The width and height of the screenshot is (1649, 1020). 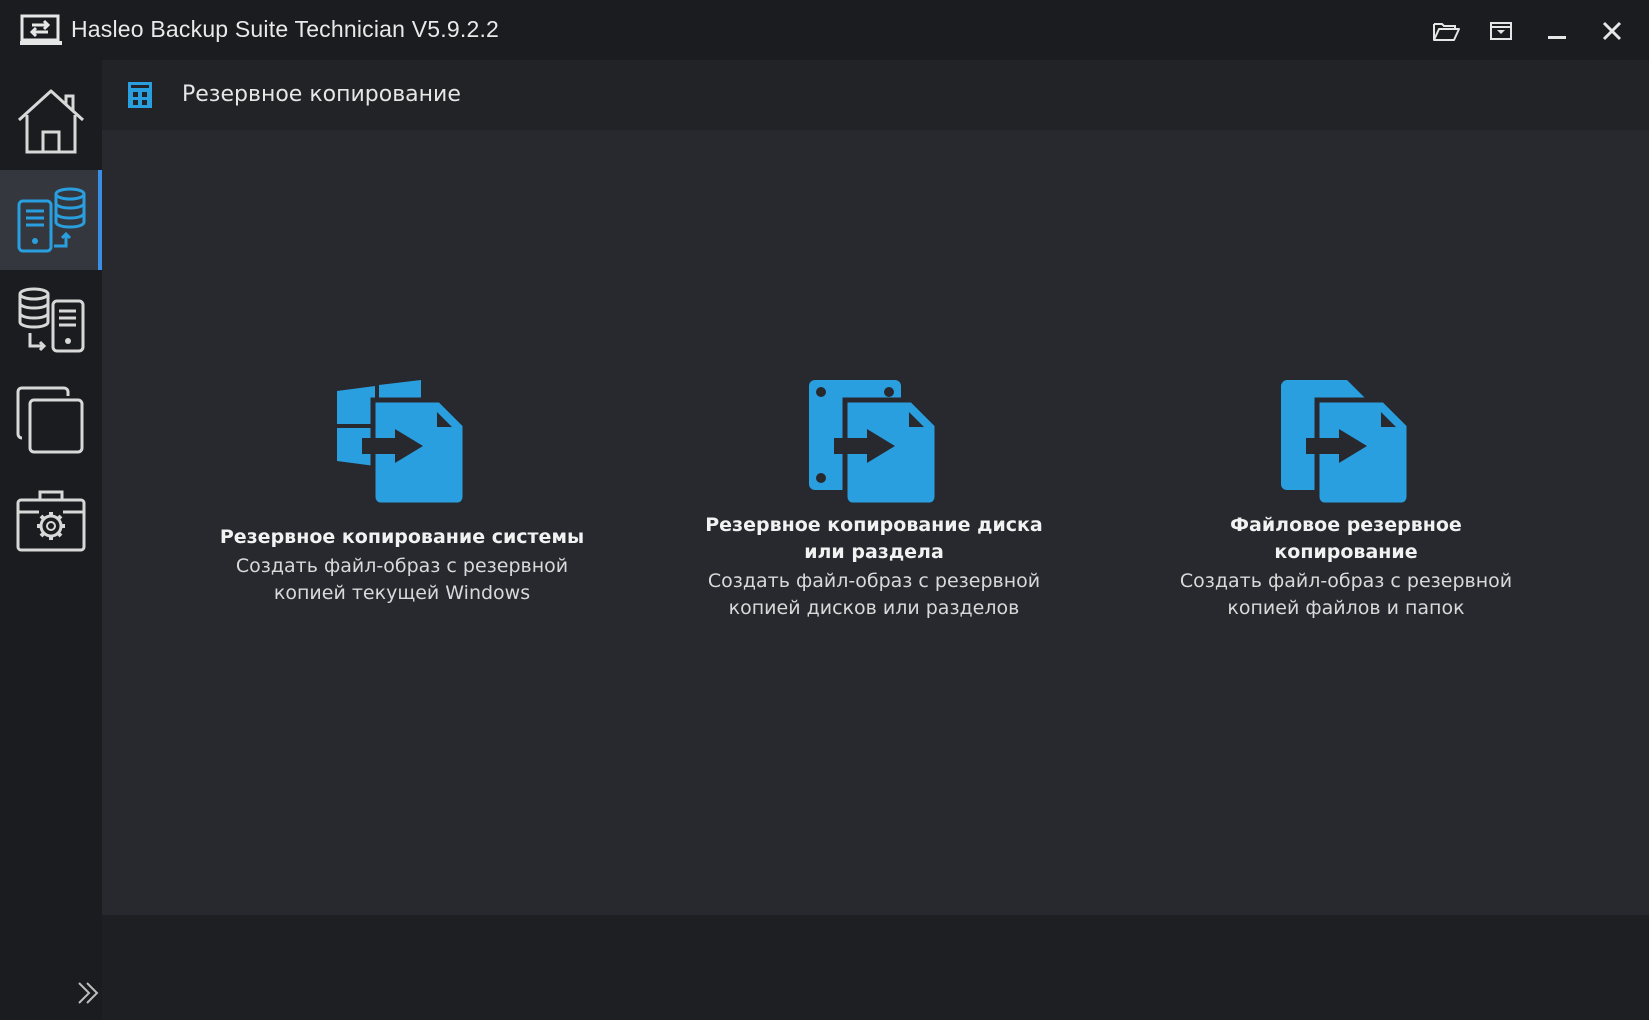 I want to click on sidebar-item-restore, so click(x=51, y=320).